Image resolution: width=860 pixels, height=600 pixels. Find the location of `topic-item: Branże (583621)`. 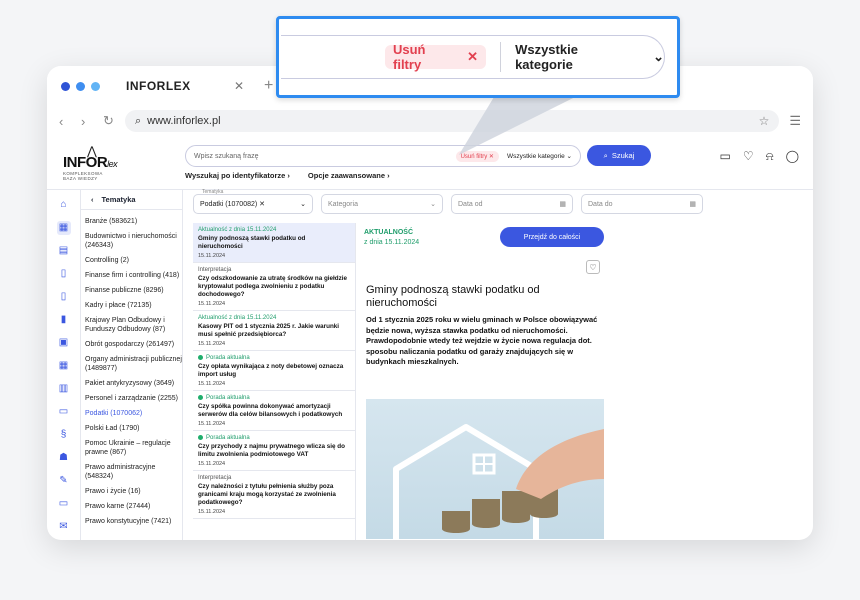

topic-item: Branże (583621) is located at coordinates (131, 221).